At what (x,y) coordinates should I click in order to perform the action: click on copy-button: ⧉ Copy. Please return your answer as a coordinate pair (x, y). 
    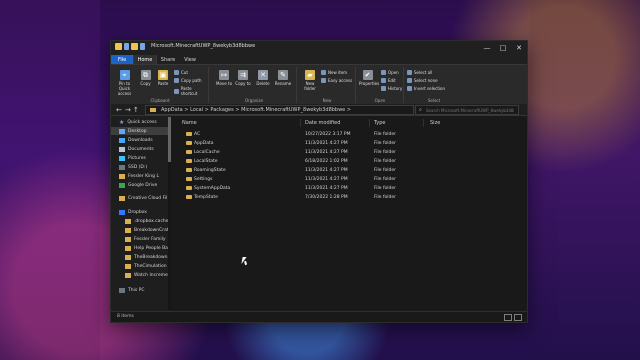
    Looking at the image, I should click on (145, 78).